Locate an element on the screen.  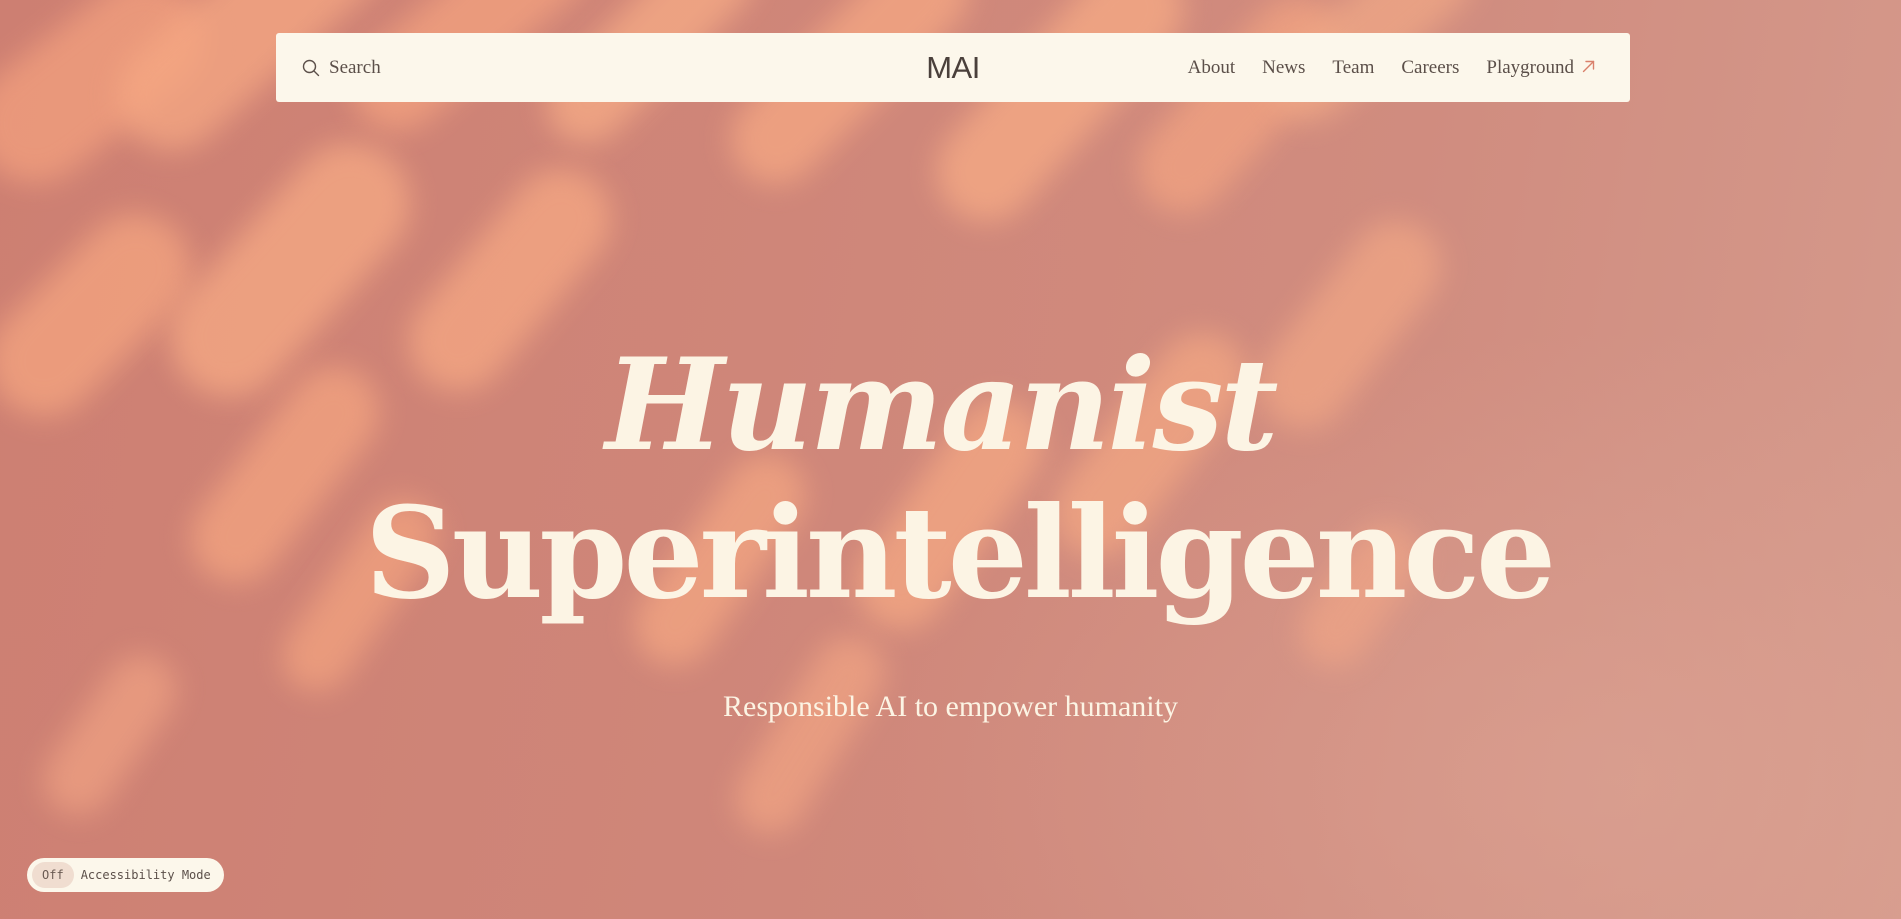
nav-link-about: About is located at coordinates (1212, 68).